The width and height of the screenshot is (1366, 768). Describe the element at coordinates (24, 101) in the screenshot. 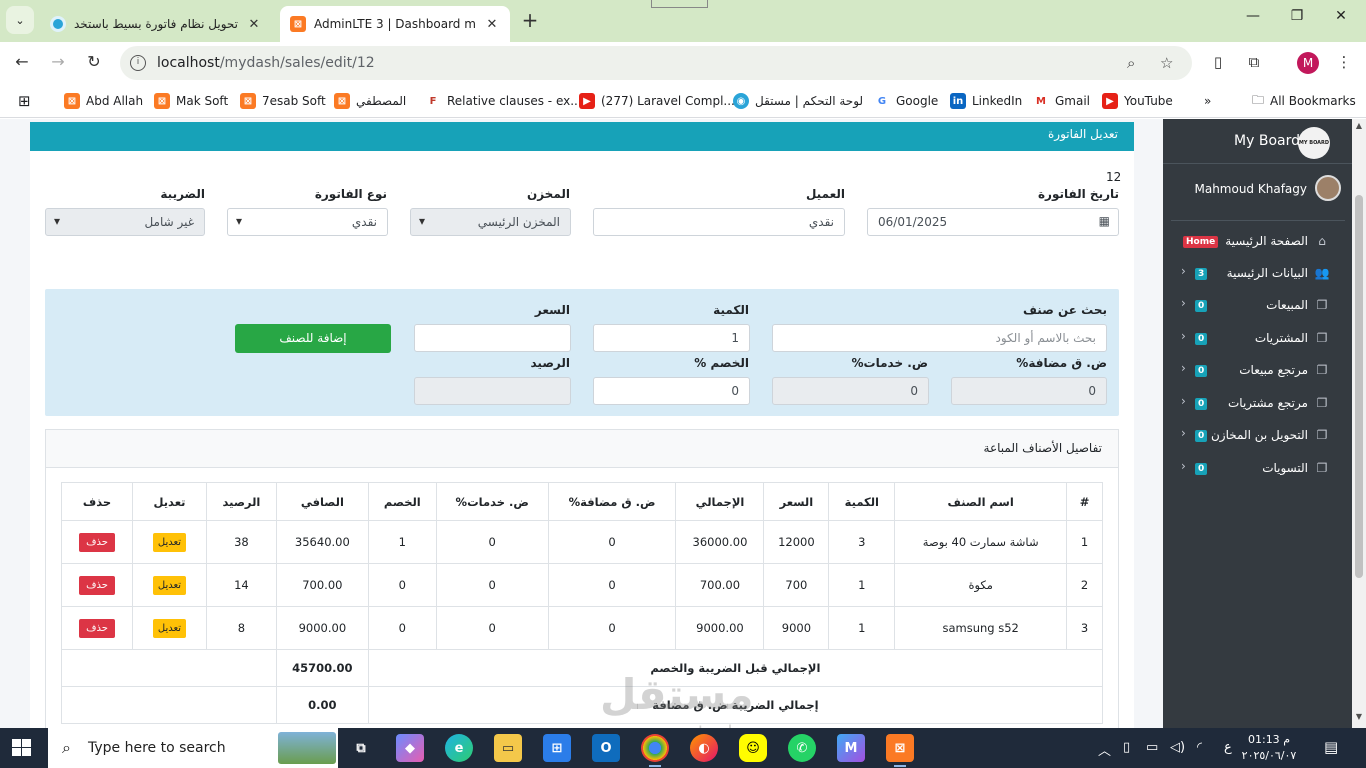

I see `apps-grid-icon: ⊞` at that location.